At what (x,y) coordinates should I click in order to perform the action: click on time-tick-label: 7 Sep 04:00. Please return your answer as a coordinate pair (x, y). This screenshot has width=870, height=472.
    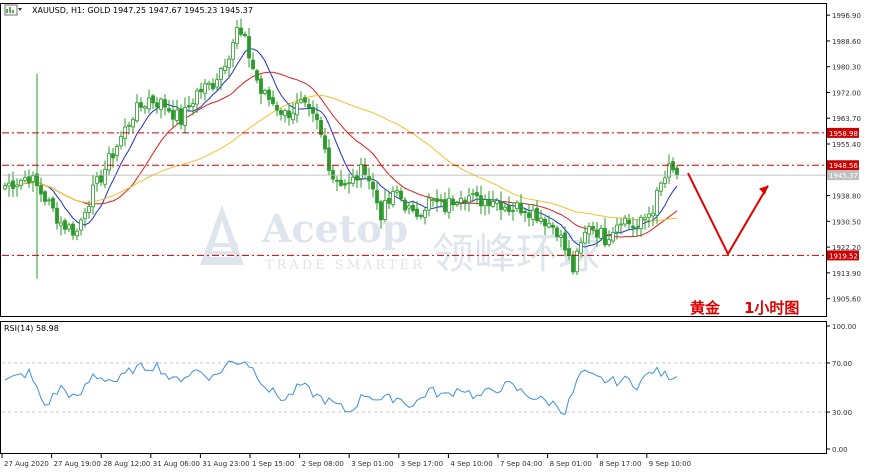
    Looking at the image, I should click on (521, 464).